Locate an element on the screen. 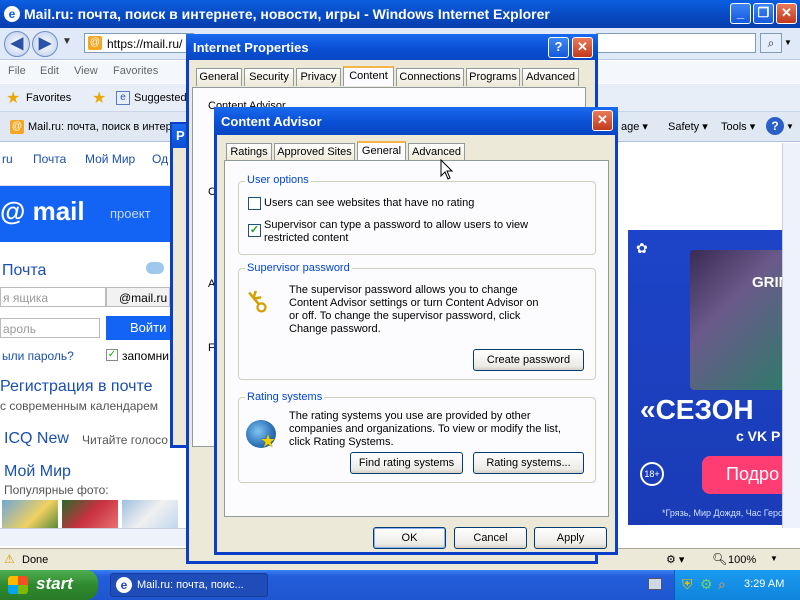 The width and height of the screenshot is (800, 600). start-label: start is located at coordinates (54, 583).